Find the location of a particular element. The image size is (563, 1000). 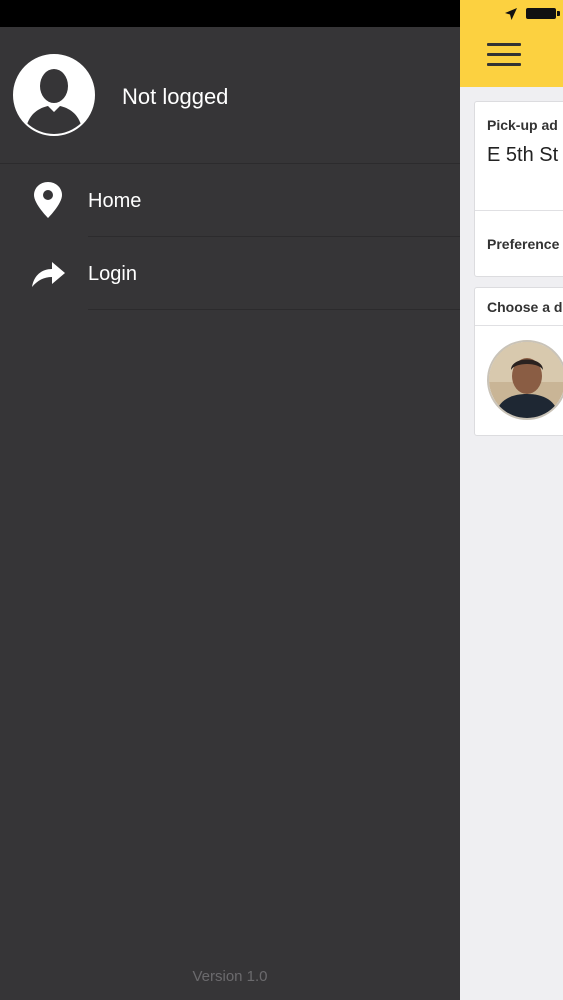

choose-driver-card: Choose a d is located at coordinates (518, 361).